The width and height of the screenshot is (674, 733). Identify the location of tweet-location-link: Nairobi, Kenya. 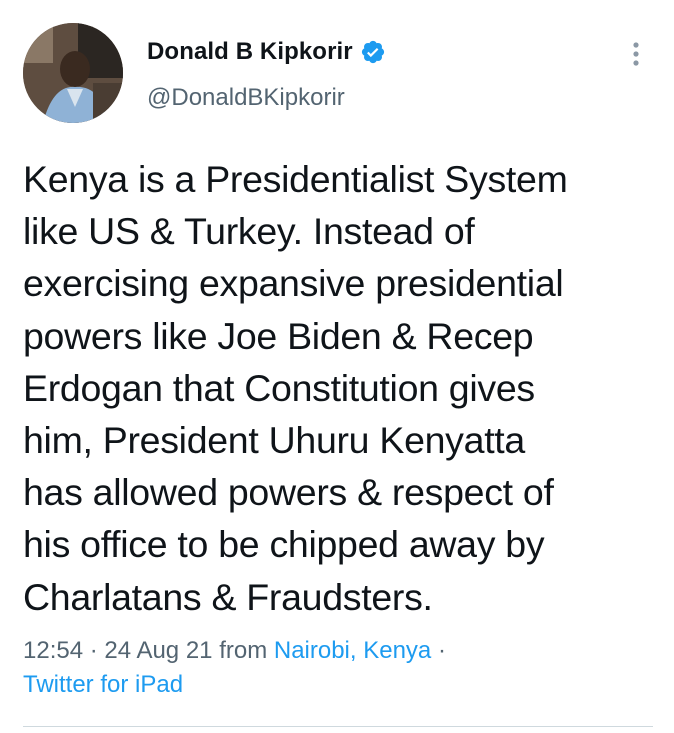
(352, 650).